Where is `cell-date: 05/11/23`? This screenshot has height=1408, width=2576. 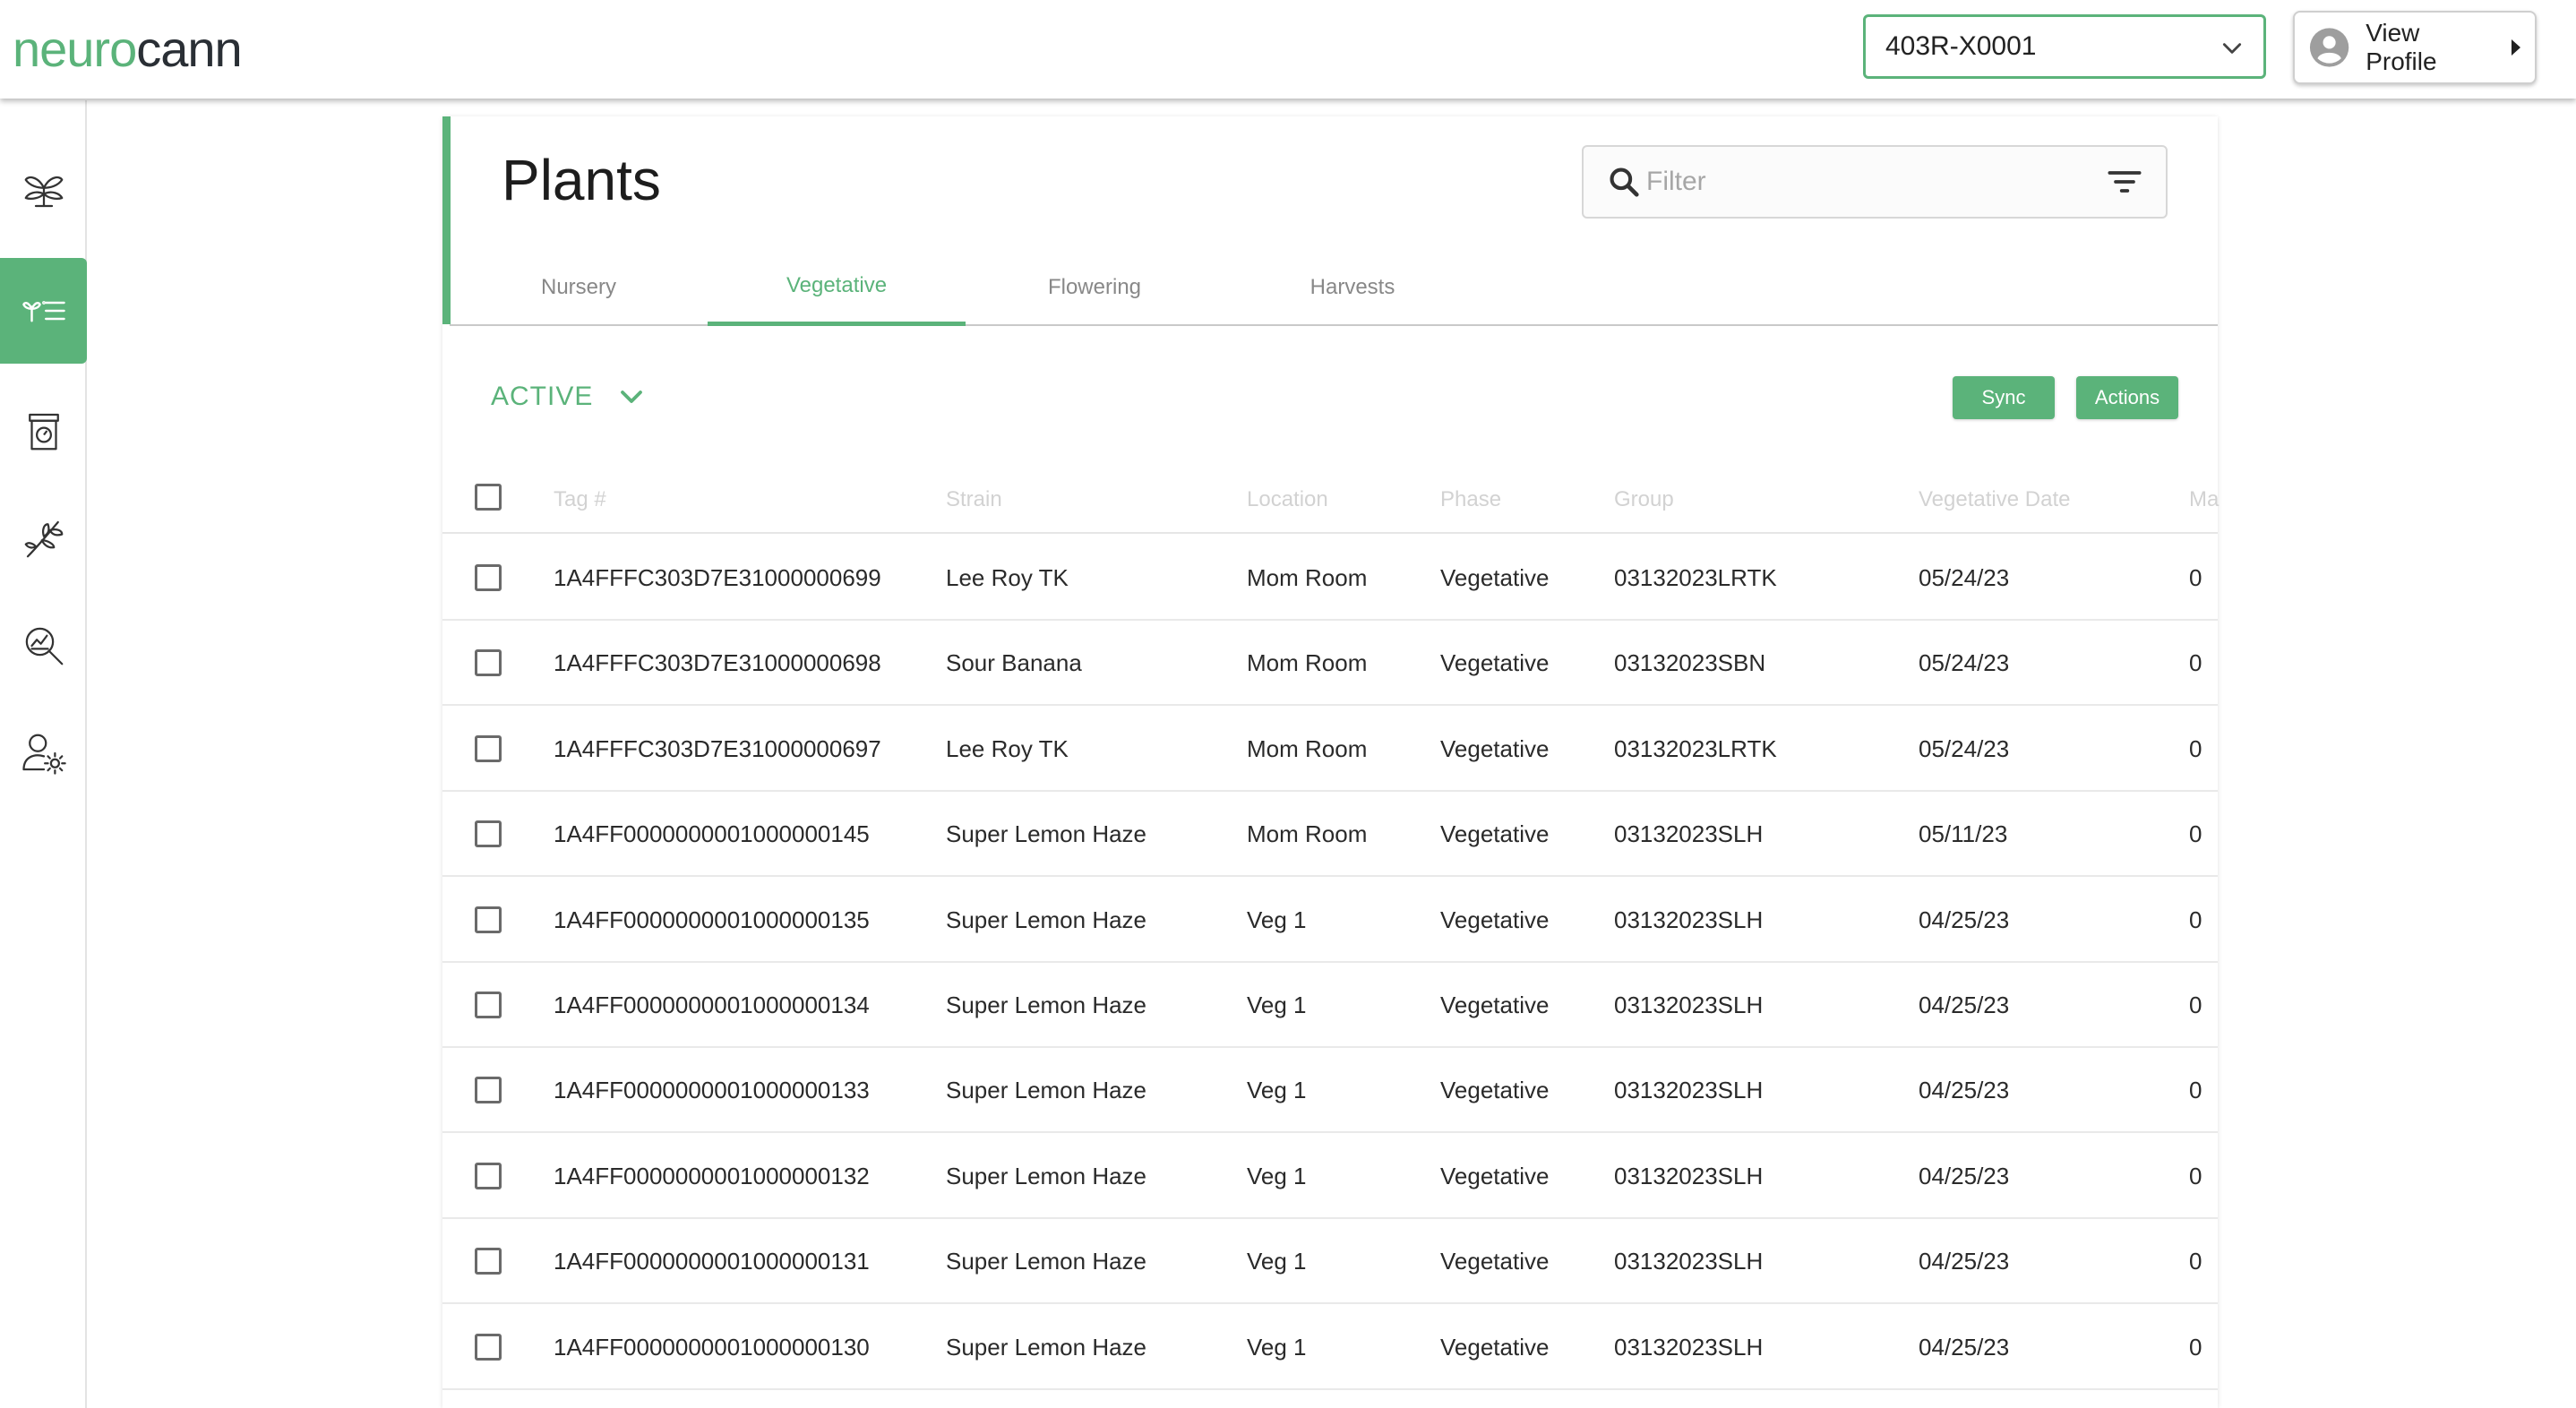 cell-date: 05/11/23 is located at coordinates (1963, 834).